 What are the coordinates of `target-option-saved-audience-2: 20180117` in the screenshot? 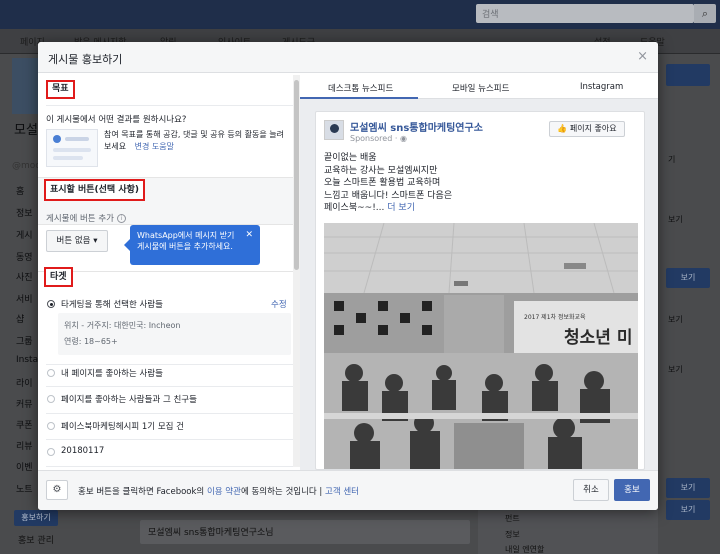 It's located at (82, 451).